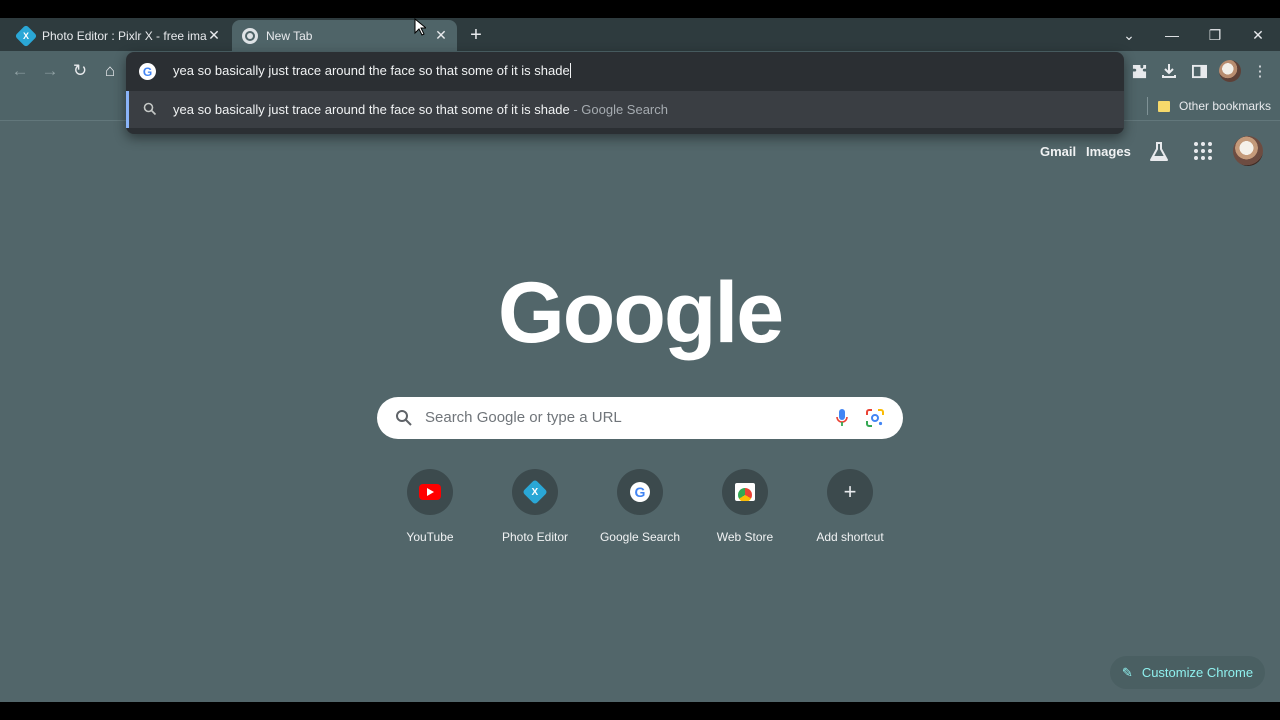 This screenshot has width=1280, height=720. Describe the element at coordinates (289, 35) in the screenshot. I see `tab-title: New Tab` at that location.